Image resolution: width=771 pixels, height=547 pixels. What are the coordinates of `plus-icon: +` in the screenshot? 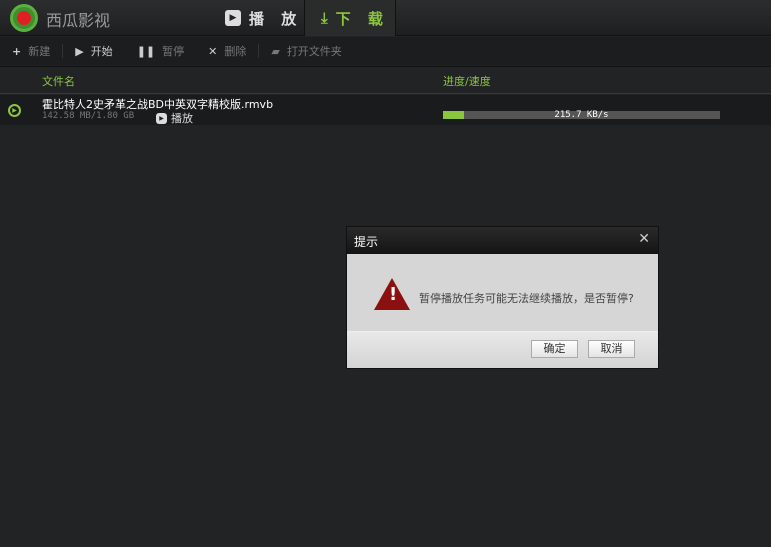 It's located at (17, 51).